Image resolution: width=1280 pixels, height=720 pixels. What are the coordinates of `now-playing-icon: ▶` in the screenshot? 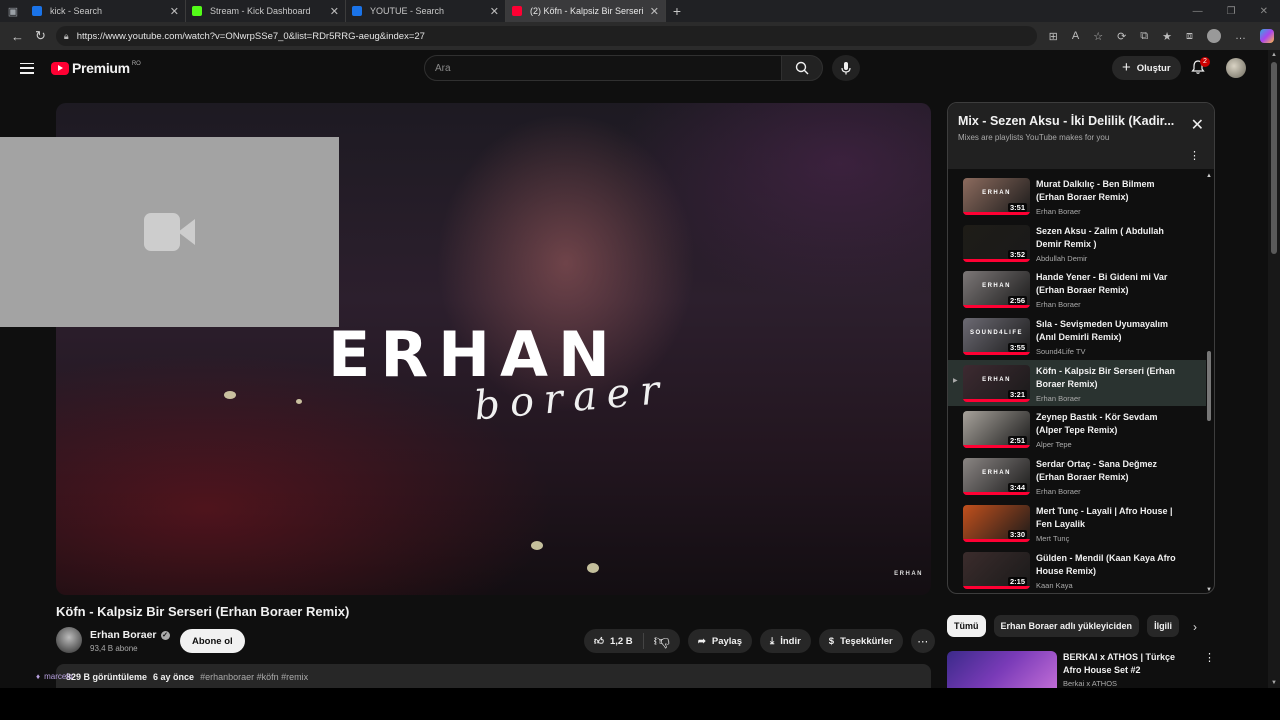 It's located at (955, 380).